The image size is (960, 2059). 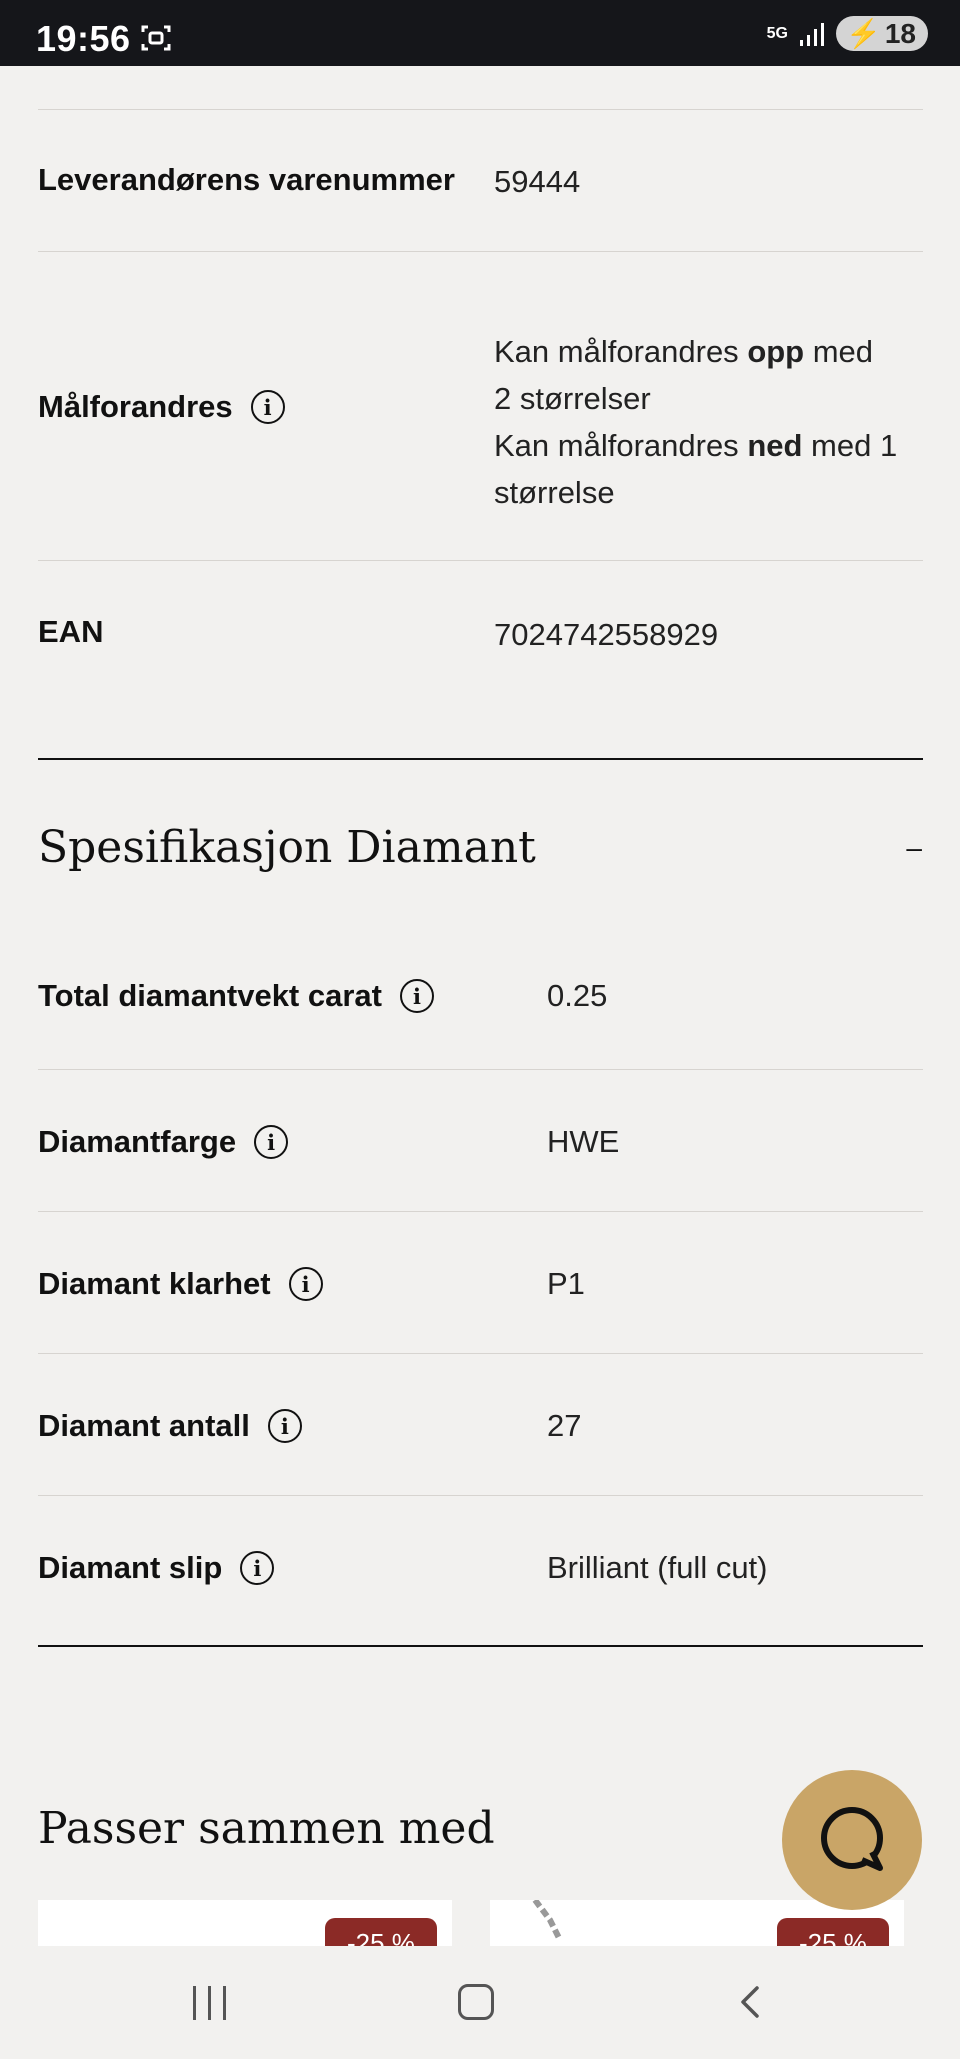 I want to click on diamond-count-value: 27, so click(x=564, y=1425).